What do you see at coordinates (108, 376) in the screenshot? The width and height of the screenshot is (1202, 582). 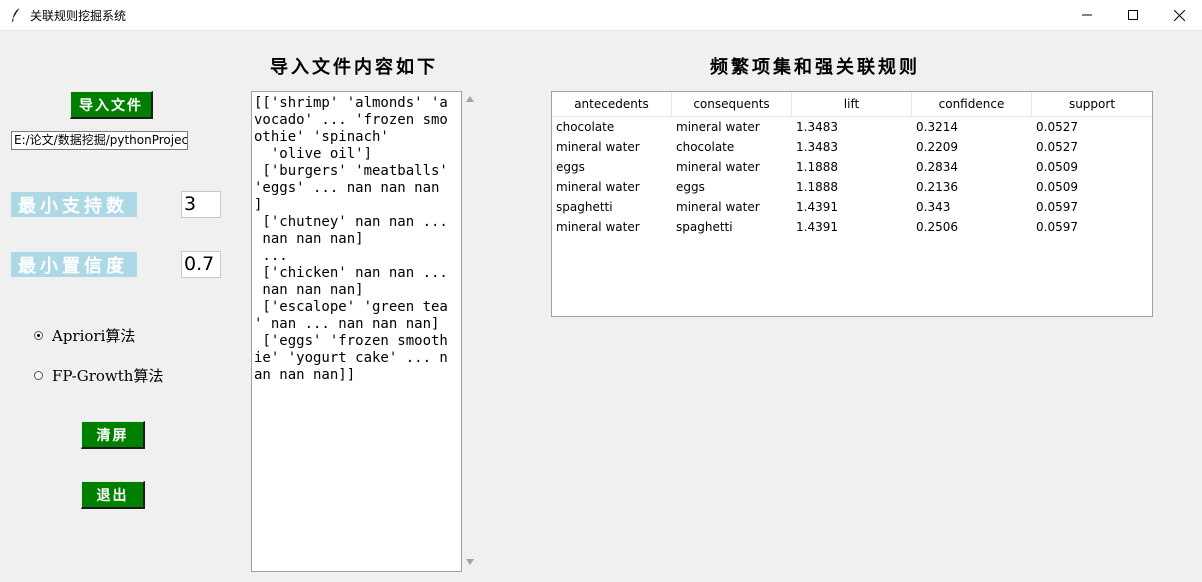 I see `fp-growth-radio-label: FP-Growth算法` at bounding box center [108, 376].